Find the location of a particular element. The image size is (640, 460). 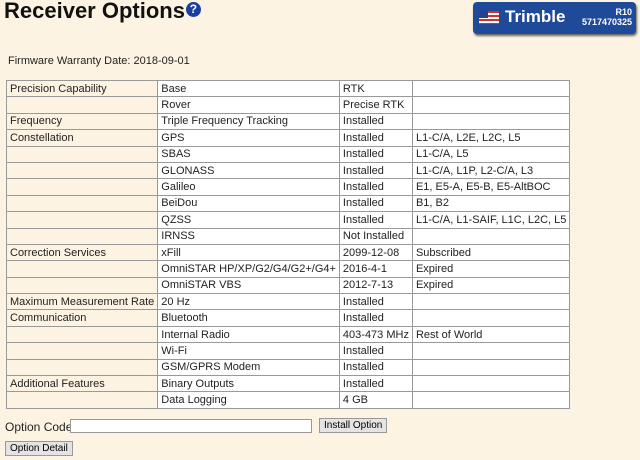

option-code-input is located at coordinates (191, 426).